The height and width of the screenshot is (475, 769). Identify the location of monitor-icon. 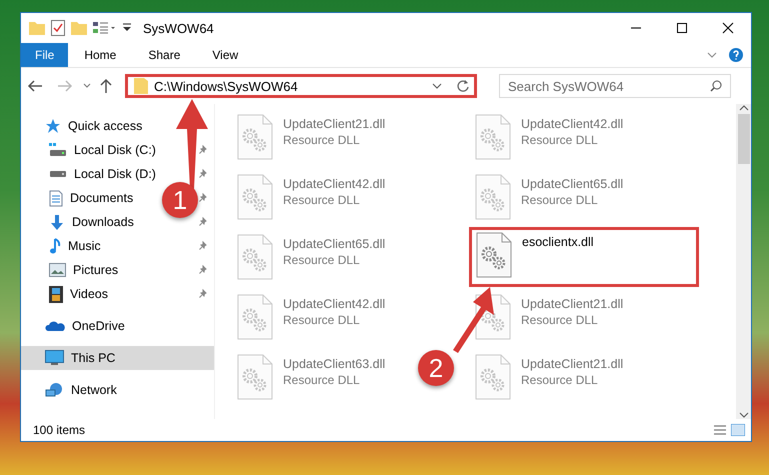
(54, 358).